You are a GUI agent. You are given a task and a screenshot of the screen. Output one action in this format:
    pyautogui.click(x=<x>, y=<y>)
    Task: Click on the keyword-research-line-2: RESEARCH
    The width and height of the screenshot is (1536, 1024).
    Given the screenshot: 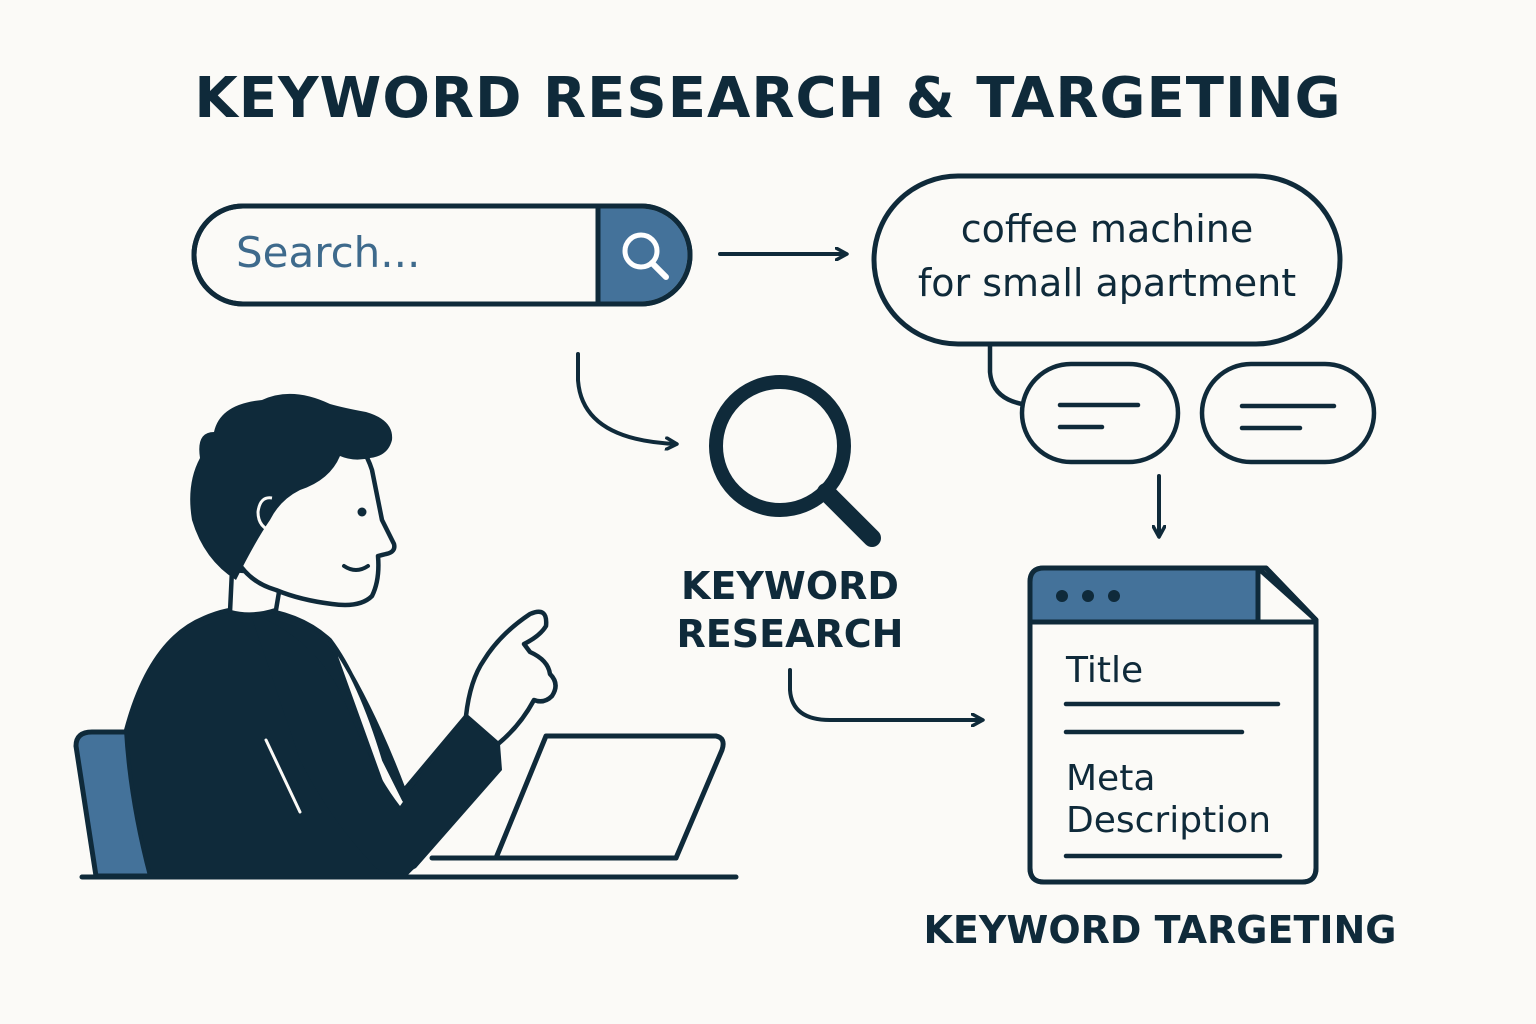 What is the action you would take?
    pyautogui.click(x=790, y=634)
    